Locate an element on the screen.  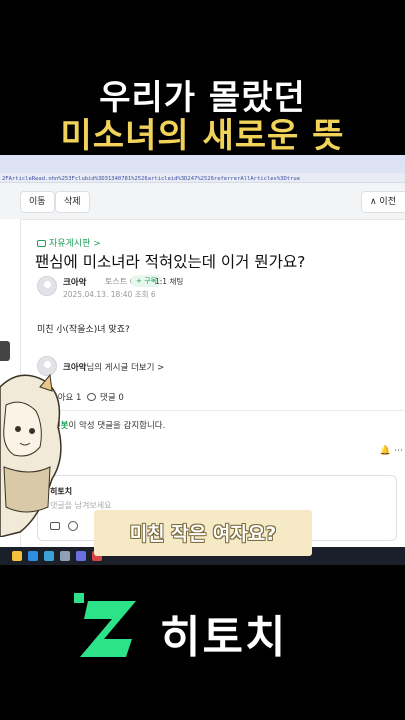
article-body: 미친 小(작을소)녀 맞죠? is located at coordinates (83, 330).